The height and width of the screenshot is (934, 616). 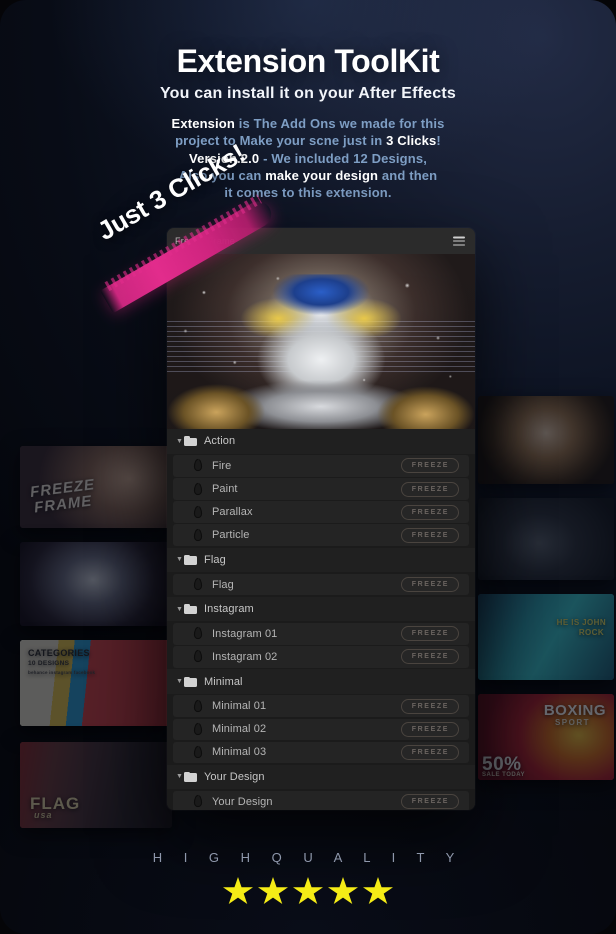 I want to click on john-rock-thumb: HE IS JOHN ROCK, so click(x=546, y=637).